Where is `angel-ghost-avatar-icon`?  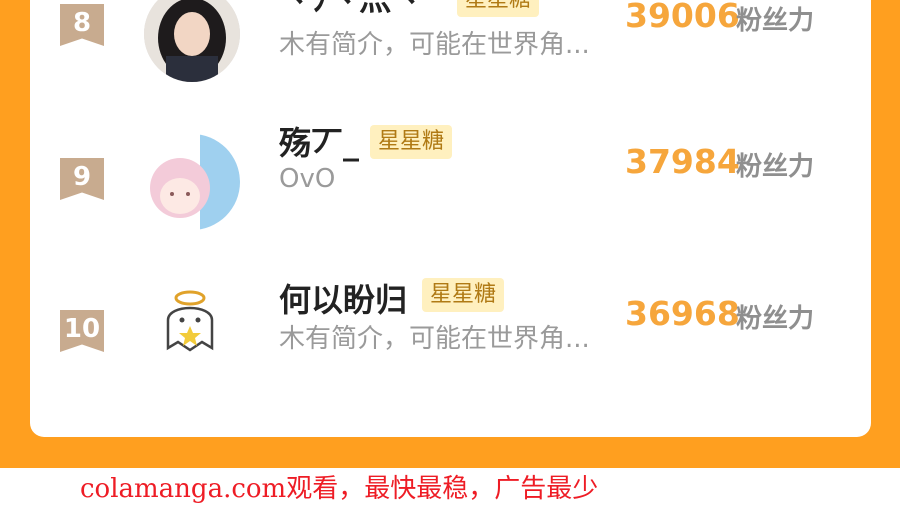
angel-ghost-avatar-icon is located at coordinates (192, 328).